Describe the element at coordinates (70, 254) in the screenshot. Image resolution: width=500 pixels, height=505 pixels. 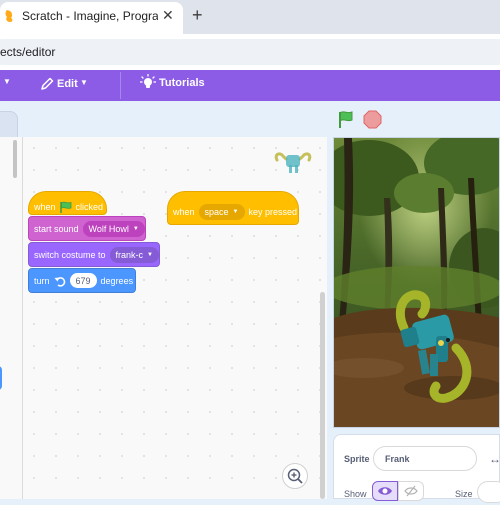
I see `switch-costume-text: switch costume to` at that location.